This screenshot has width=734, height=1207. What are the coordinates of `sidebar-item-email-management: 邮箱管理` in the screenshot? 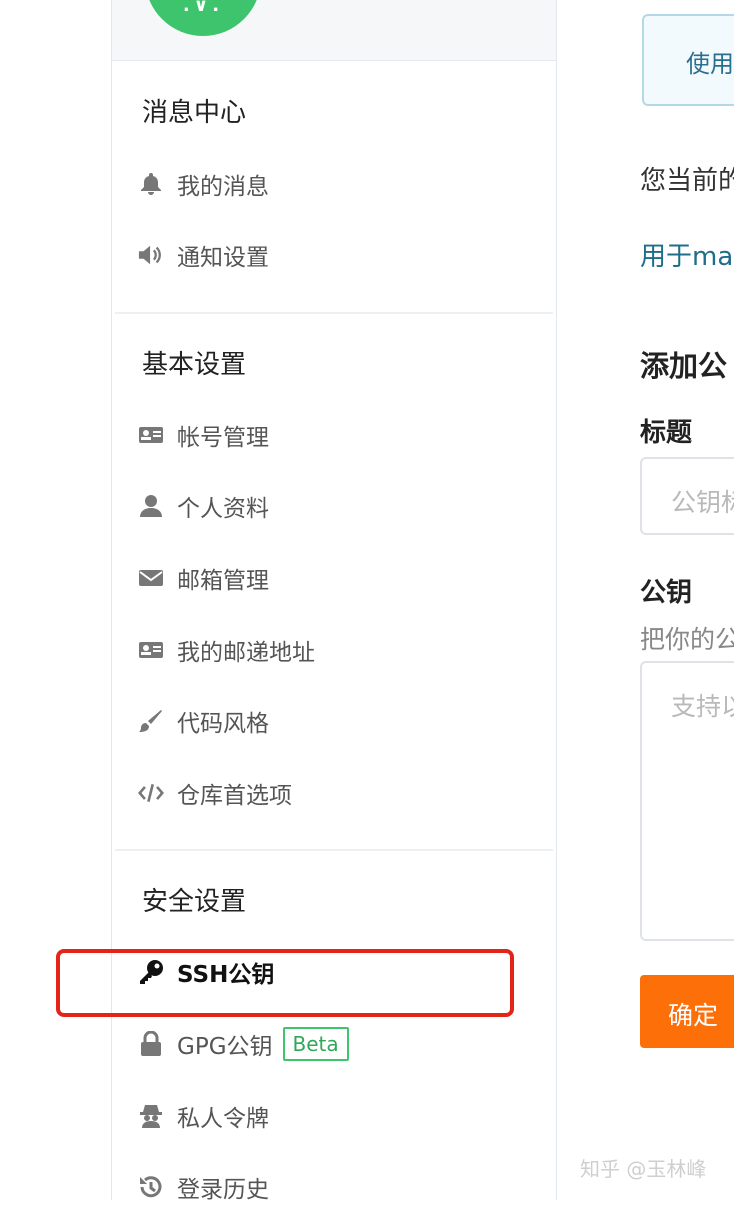 It's located at (203, 578).